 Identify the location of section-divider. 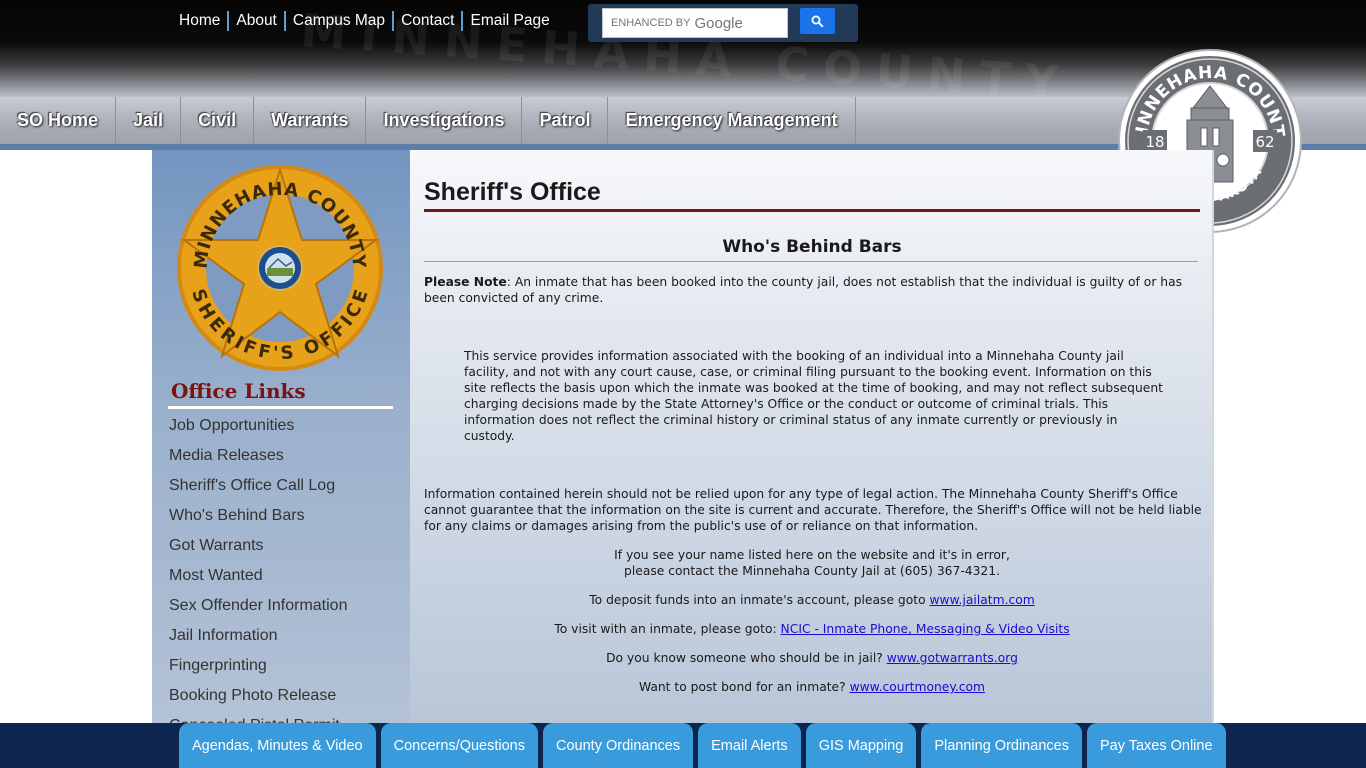
(811, 261).